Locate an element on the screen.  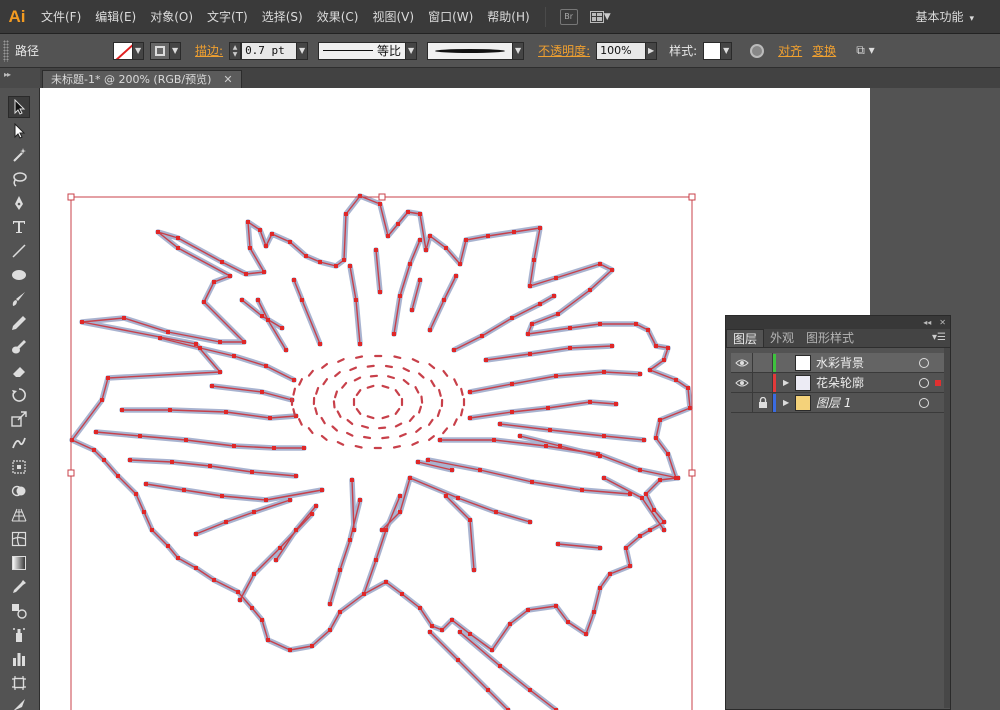
column-graph-tool-icon is located at coordinates (19, 659).